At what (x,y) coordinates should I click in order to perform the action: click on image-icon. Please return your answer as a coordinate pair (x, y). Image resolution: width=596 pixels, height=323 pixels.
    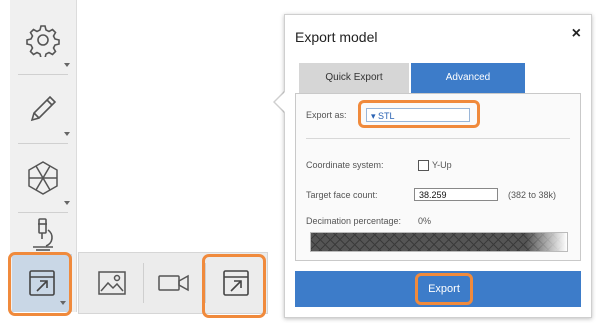
    Looking at the image, I should click on (112, 283).